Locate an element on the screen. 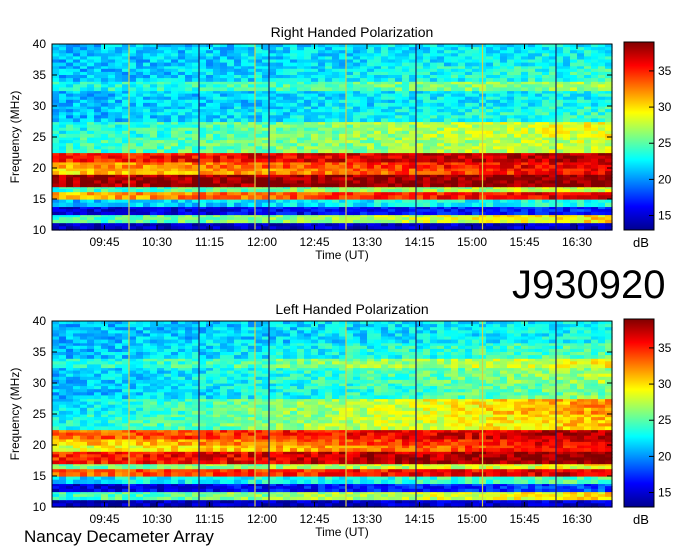 This screenshot has width=680, height=552. y-tick-label: 40 is located at coordinates (40, 44).